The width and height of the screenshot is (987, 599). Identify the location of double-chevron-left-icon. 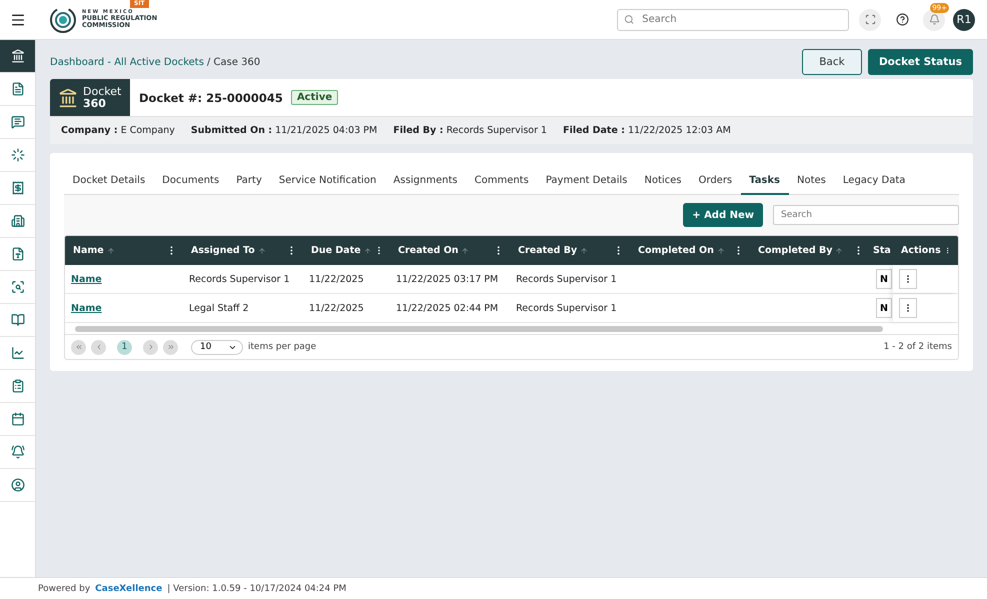
(78, 347).